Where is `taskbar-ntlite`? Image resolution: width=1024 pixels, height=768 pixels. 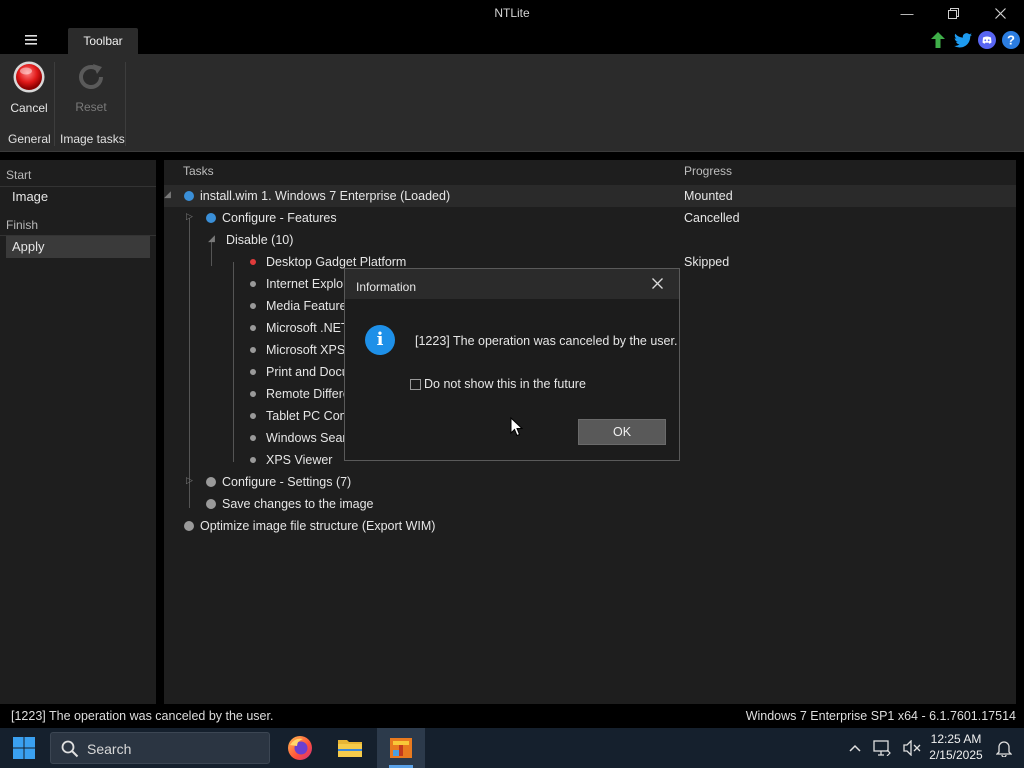
taskbar-ntlite is located at coordinates (401, 748).